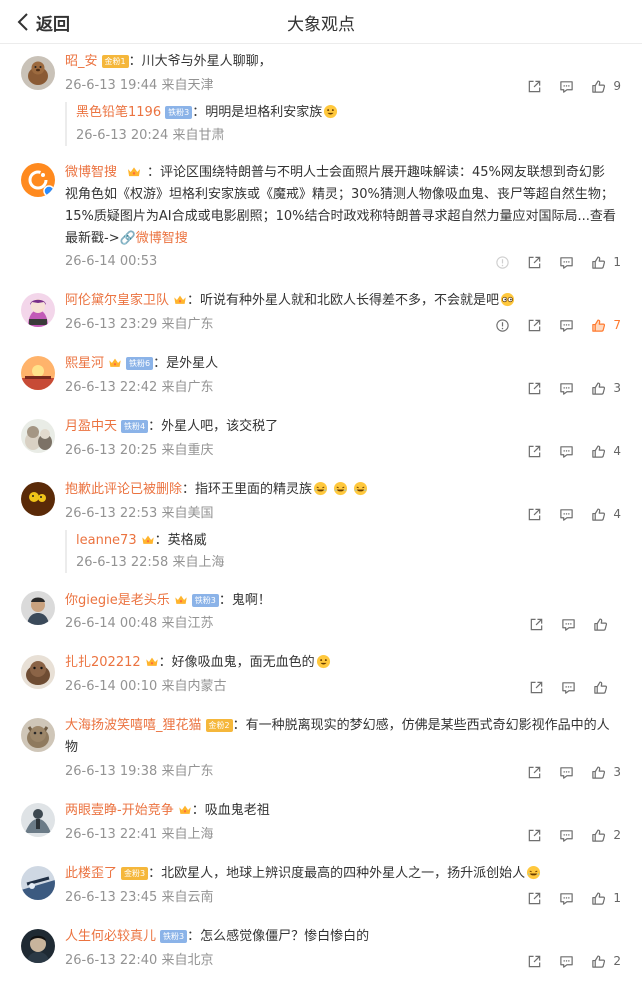 Image resolution: width=642 pixels, height=989 pixels. Describe the element at coordinates (115, 61) in the screenshot. I see `fan-badge: 金粉1` at that location.